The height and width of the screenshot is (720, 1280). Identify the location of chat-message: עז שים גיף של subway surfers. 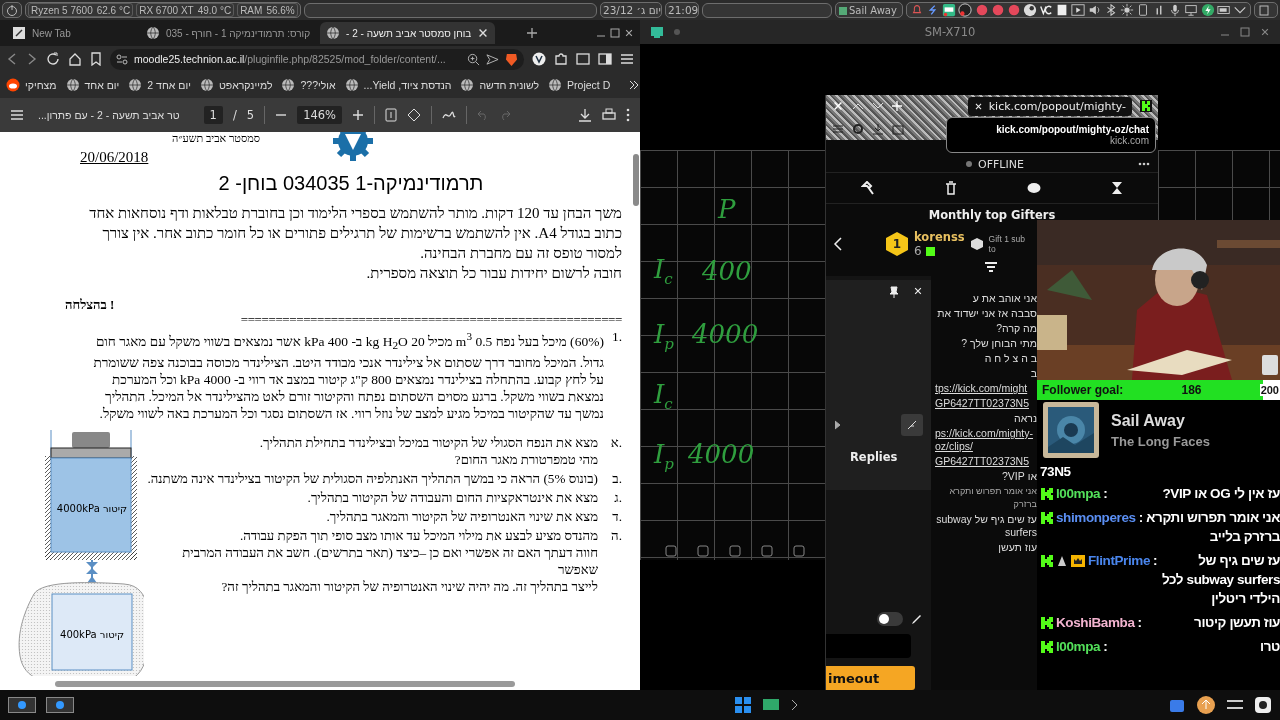
(986, 526).